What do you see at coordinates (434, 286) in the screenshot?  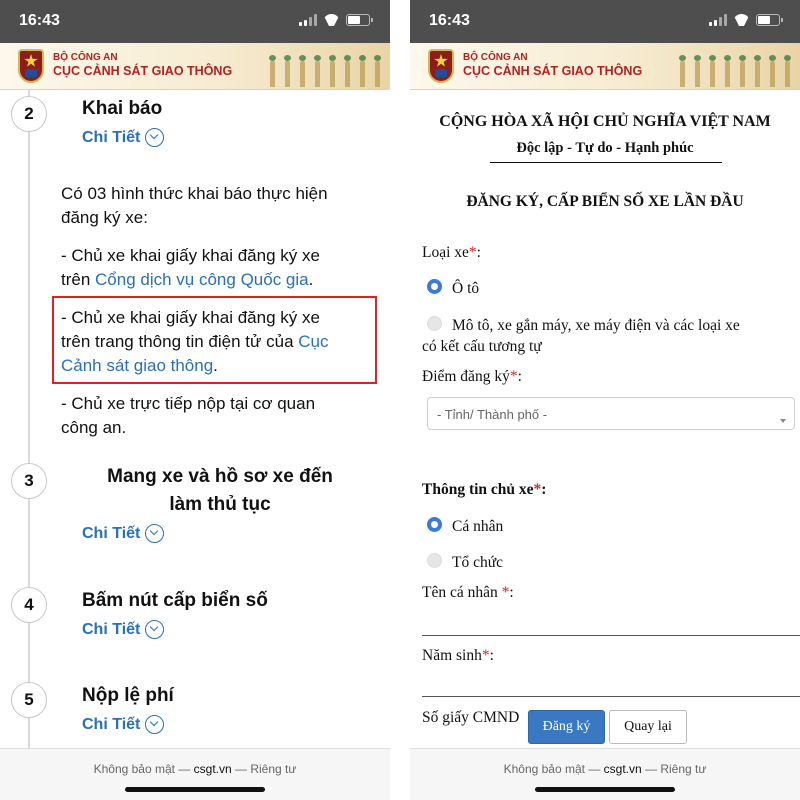 I see `radio-car` at bounding box center [434, 286].